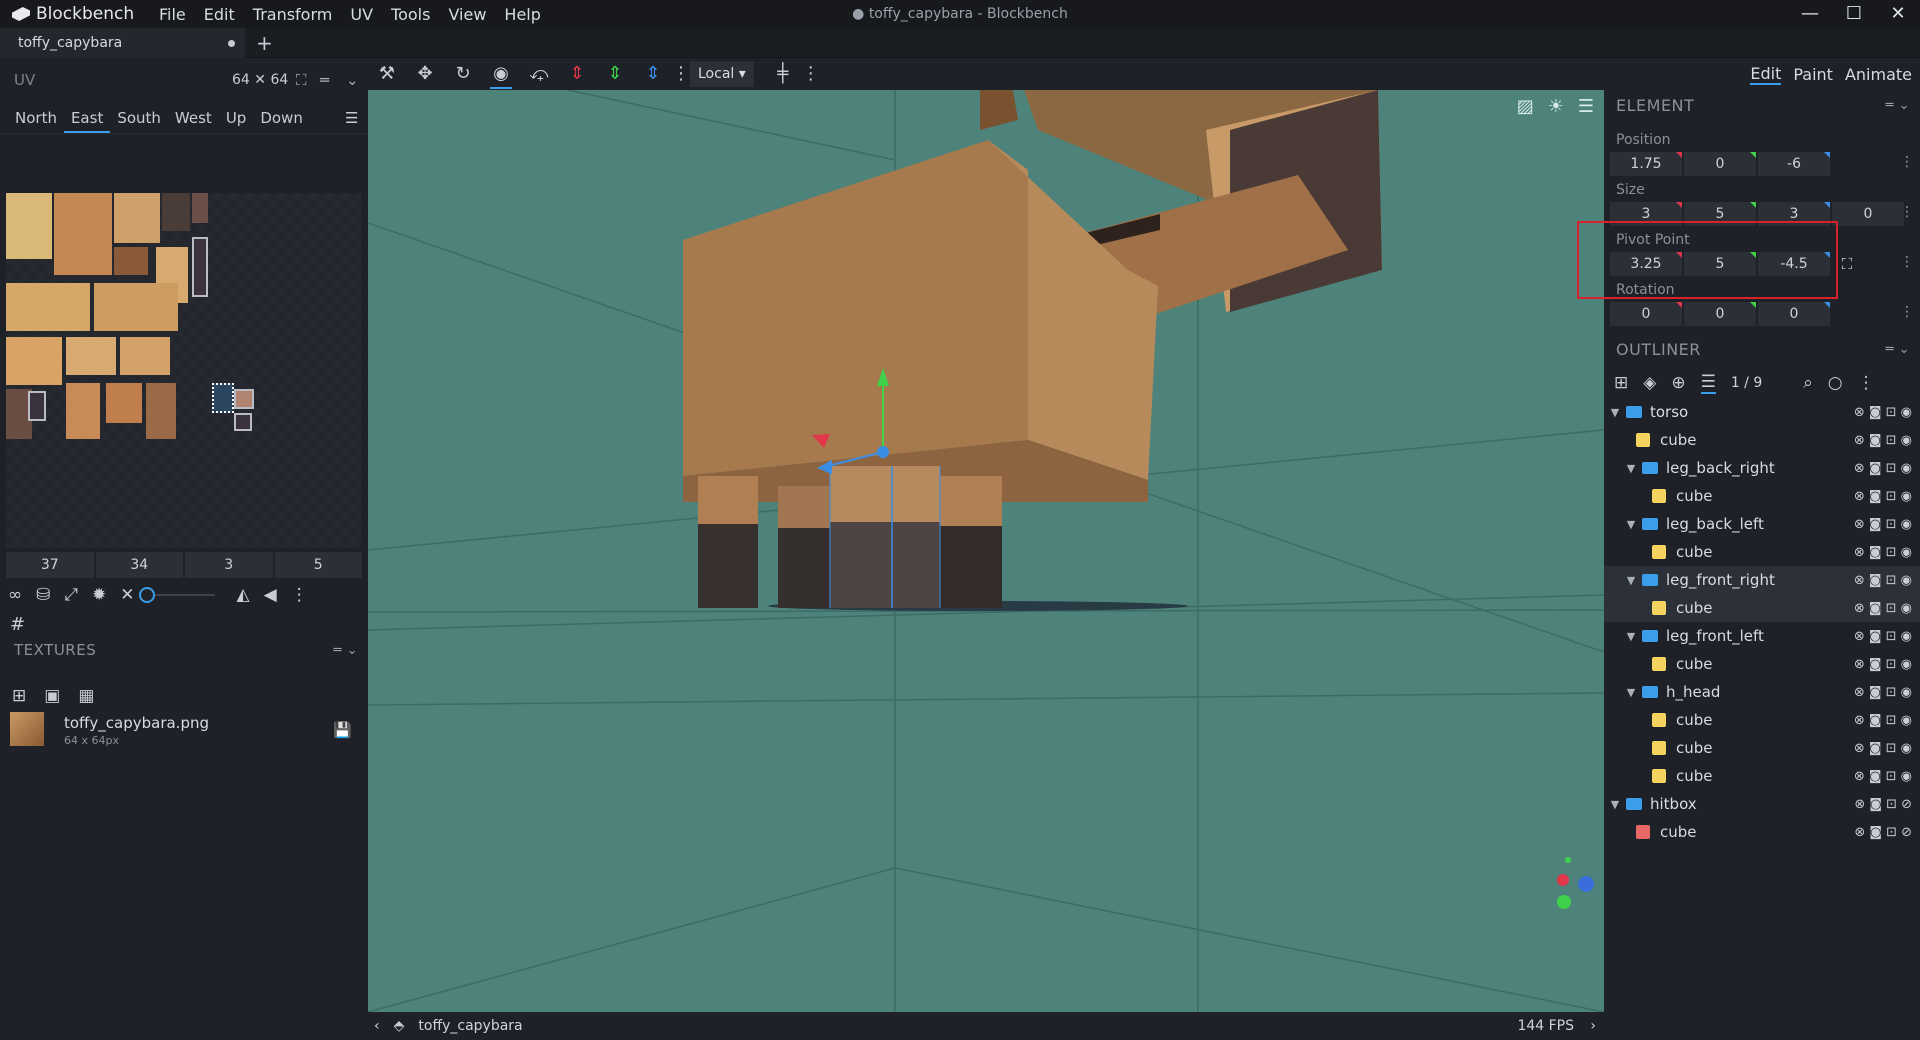 The image size is (1920, 1040). What do you see at coordinates (1898, 105) in the screenshot?
I see `element-panel-menu-icon: ═ ⌄` at bounding box center [1898, 105].